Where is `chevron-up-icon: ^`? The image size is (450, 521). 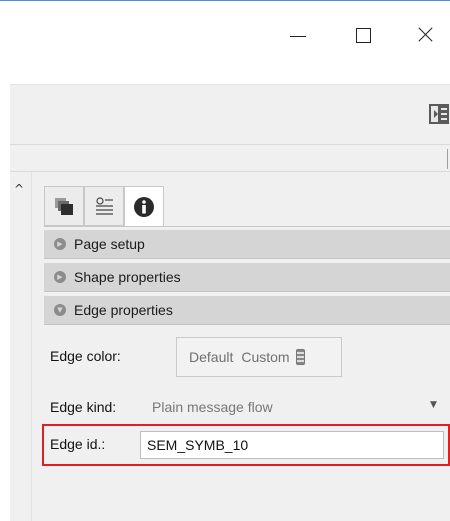
chevron-up-icon: ^ is located at coordinates (19, 189).